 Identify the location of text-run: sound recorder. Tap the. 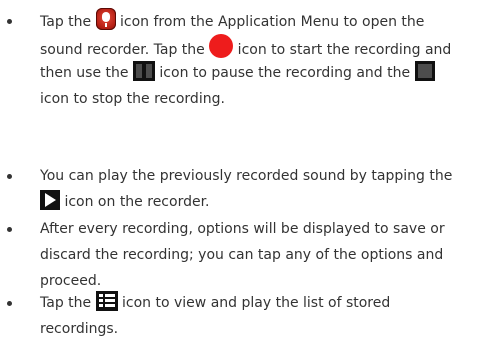
(125, 50).